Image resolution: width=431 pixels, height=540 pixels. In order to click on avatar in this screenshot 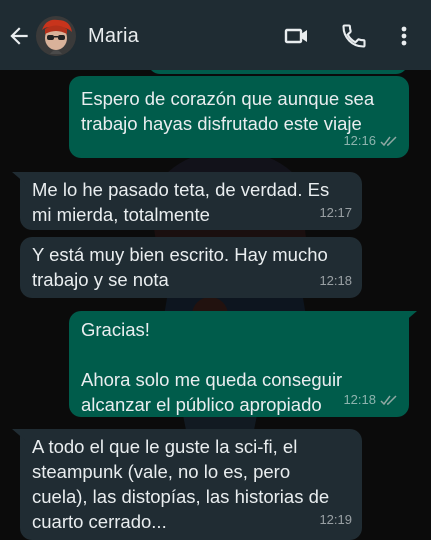, I will do `click(56, 36)`.